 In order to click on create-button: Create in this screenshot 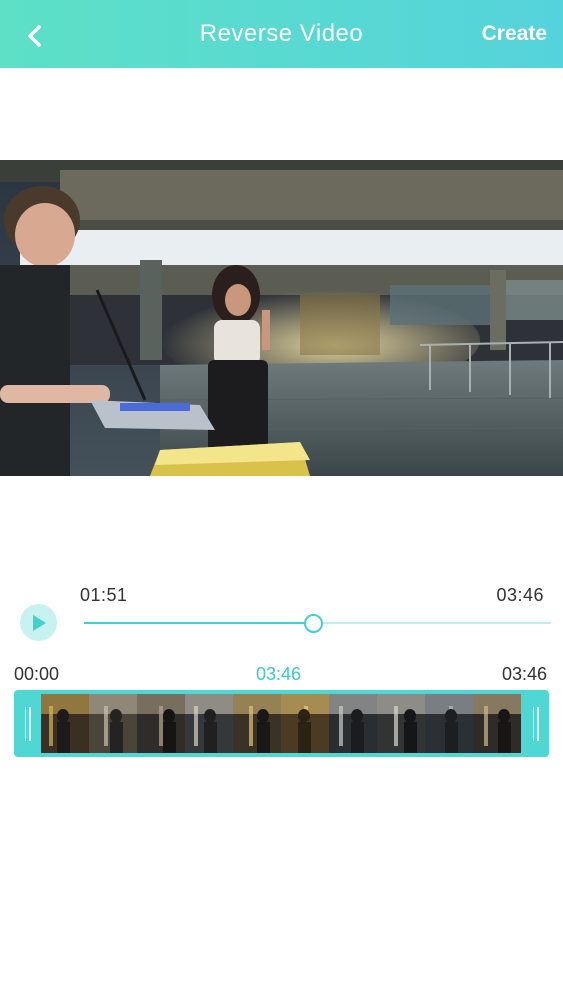, I will do `click(514, 34)`.